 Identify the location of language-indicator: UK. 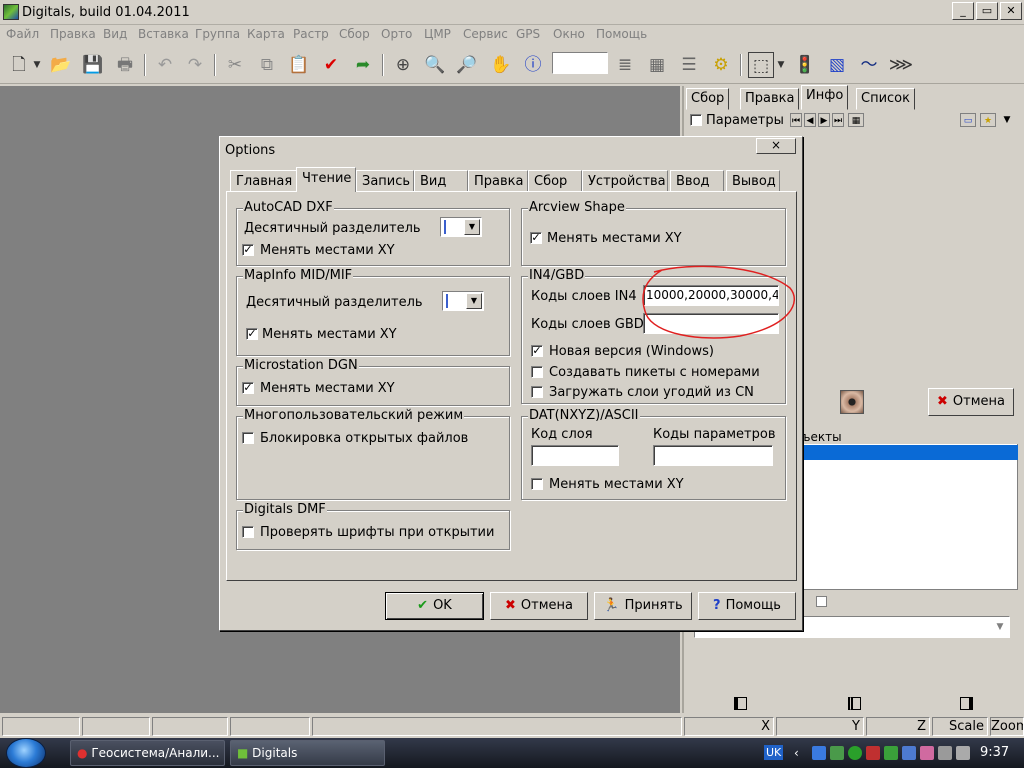
(774, 752).